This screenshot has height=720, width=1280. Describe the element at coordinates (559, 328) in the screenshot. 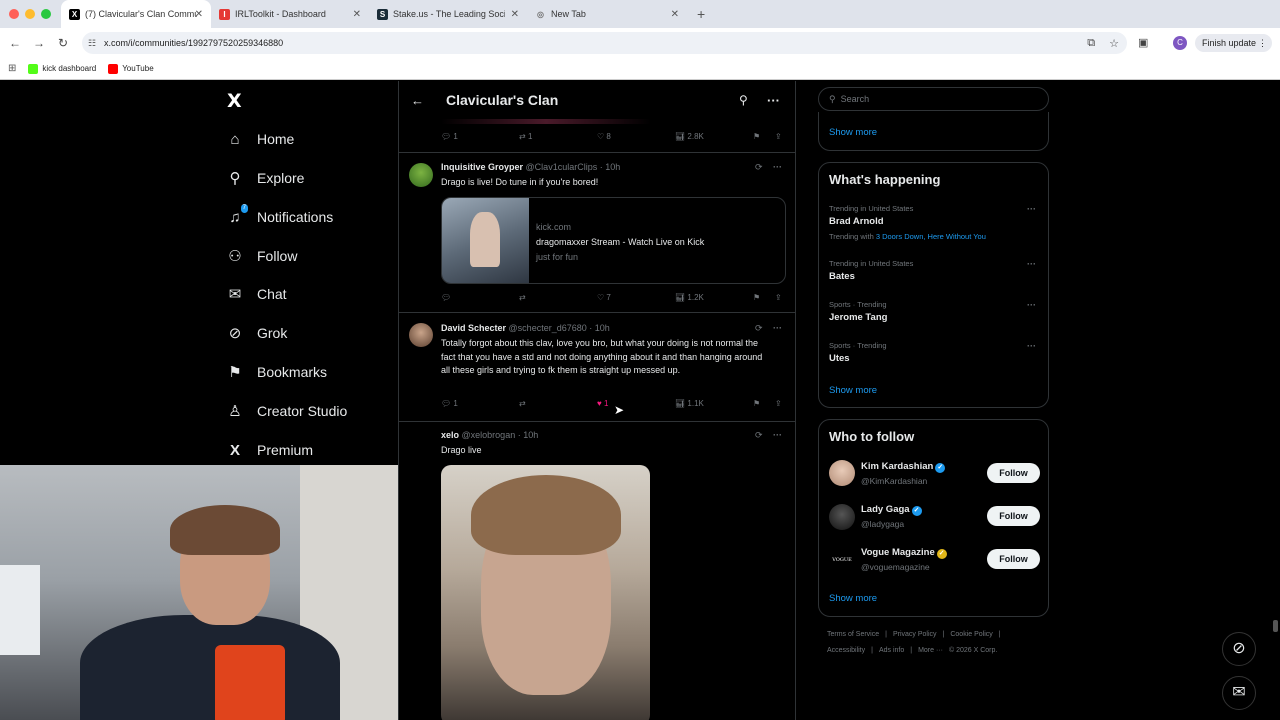

I see `author-handle: @schecter_d67680 · 10h` at that location.